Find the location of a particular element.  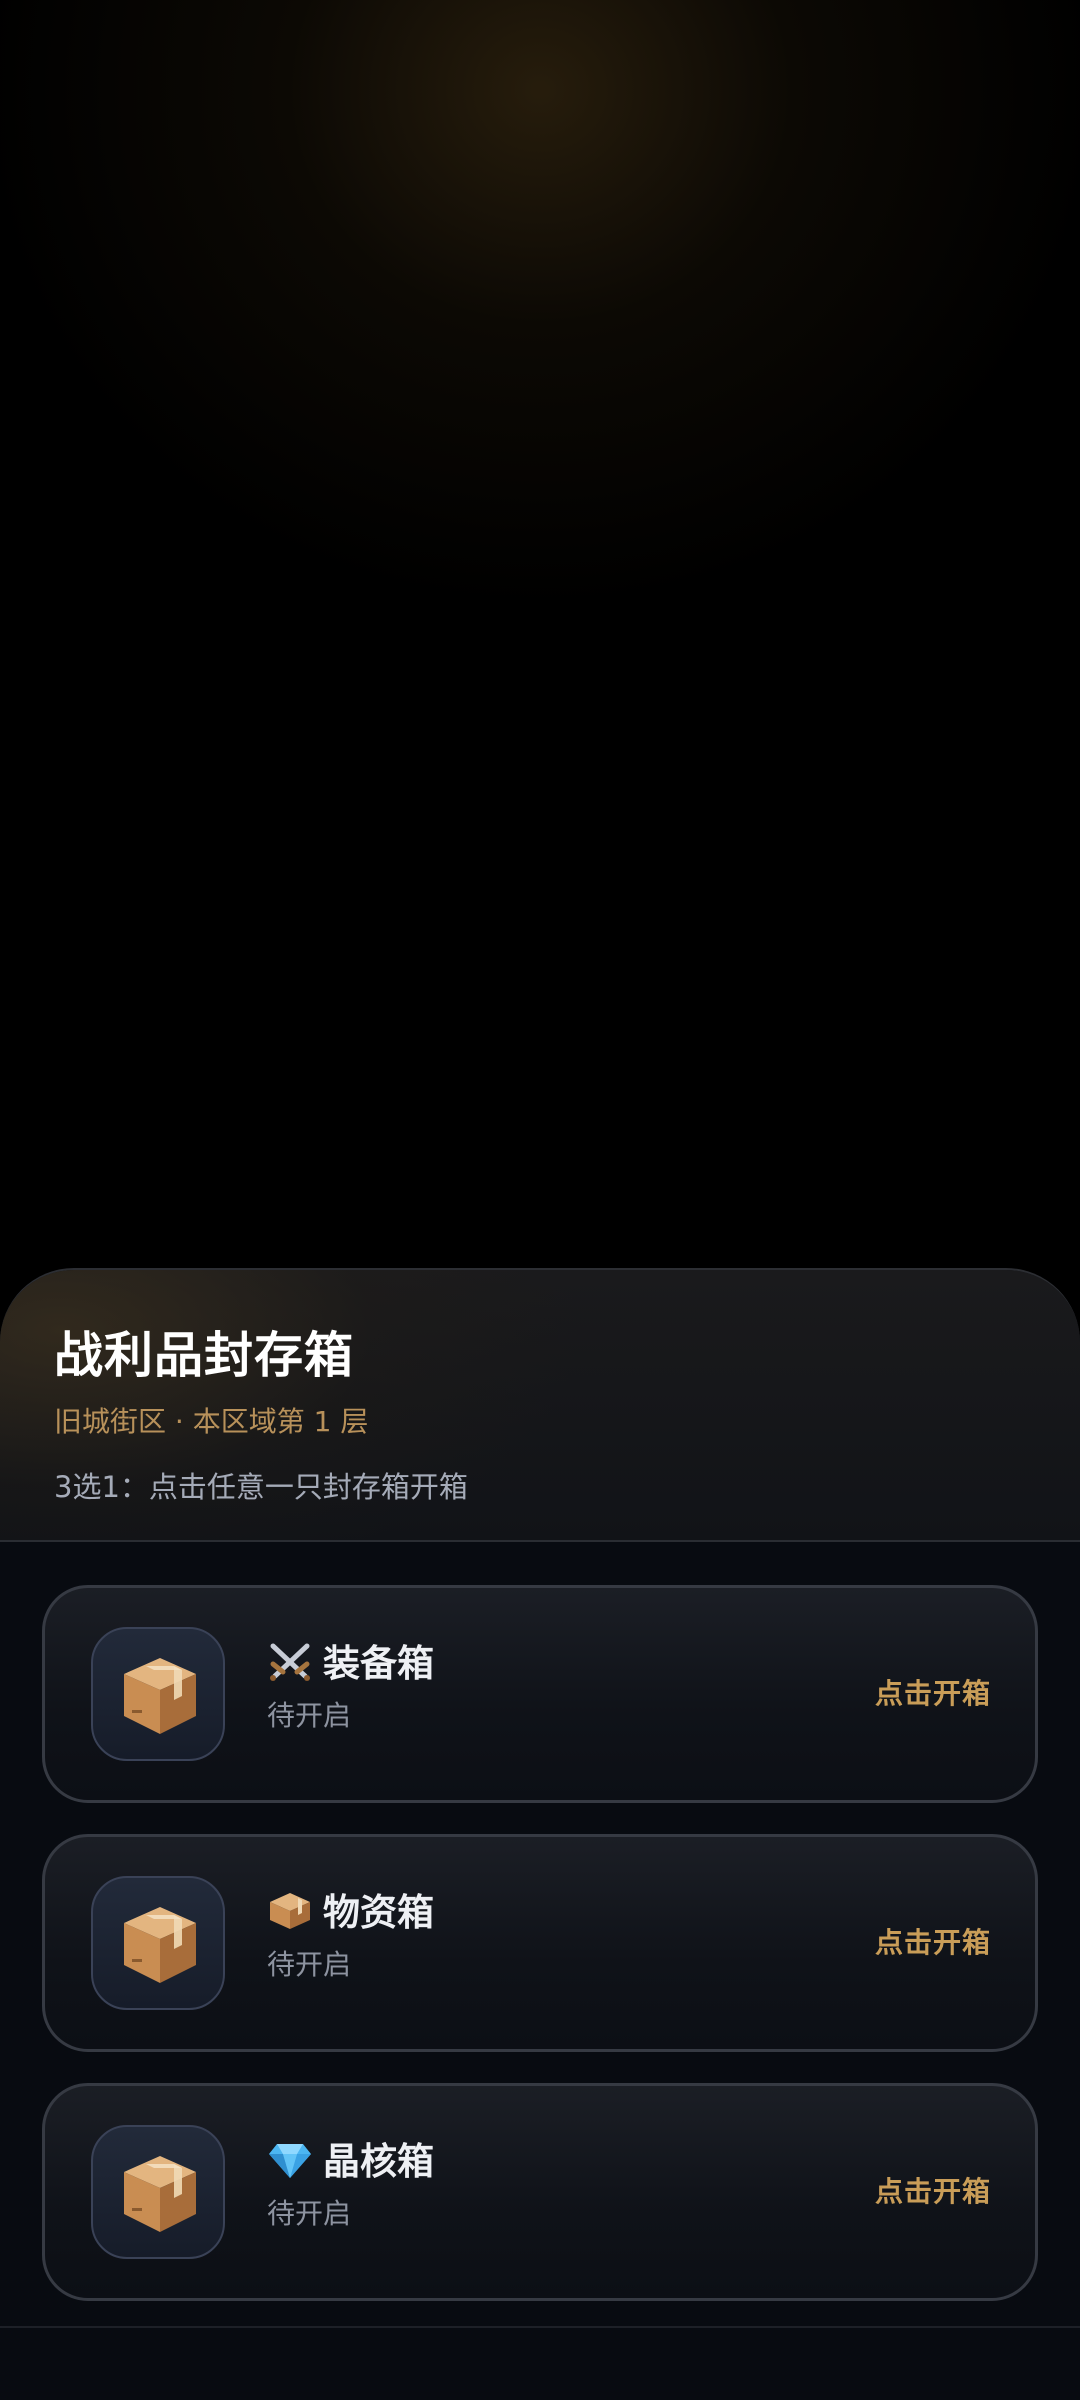

sheet-title: 战利品封存箱 is located at coordinates (204, 1355).